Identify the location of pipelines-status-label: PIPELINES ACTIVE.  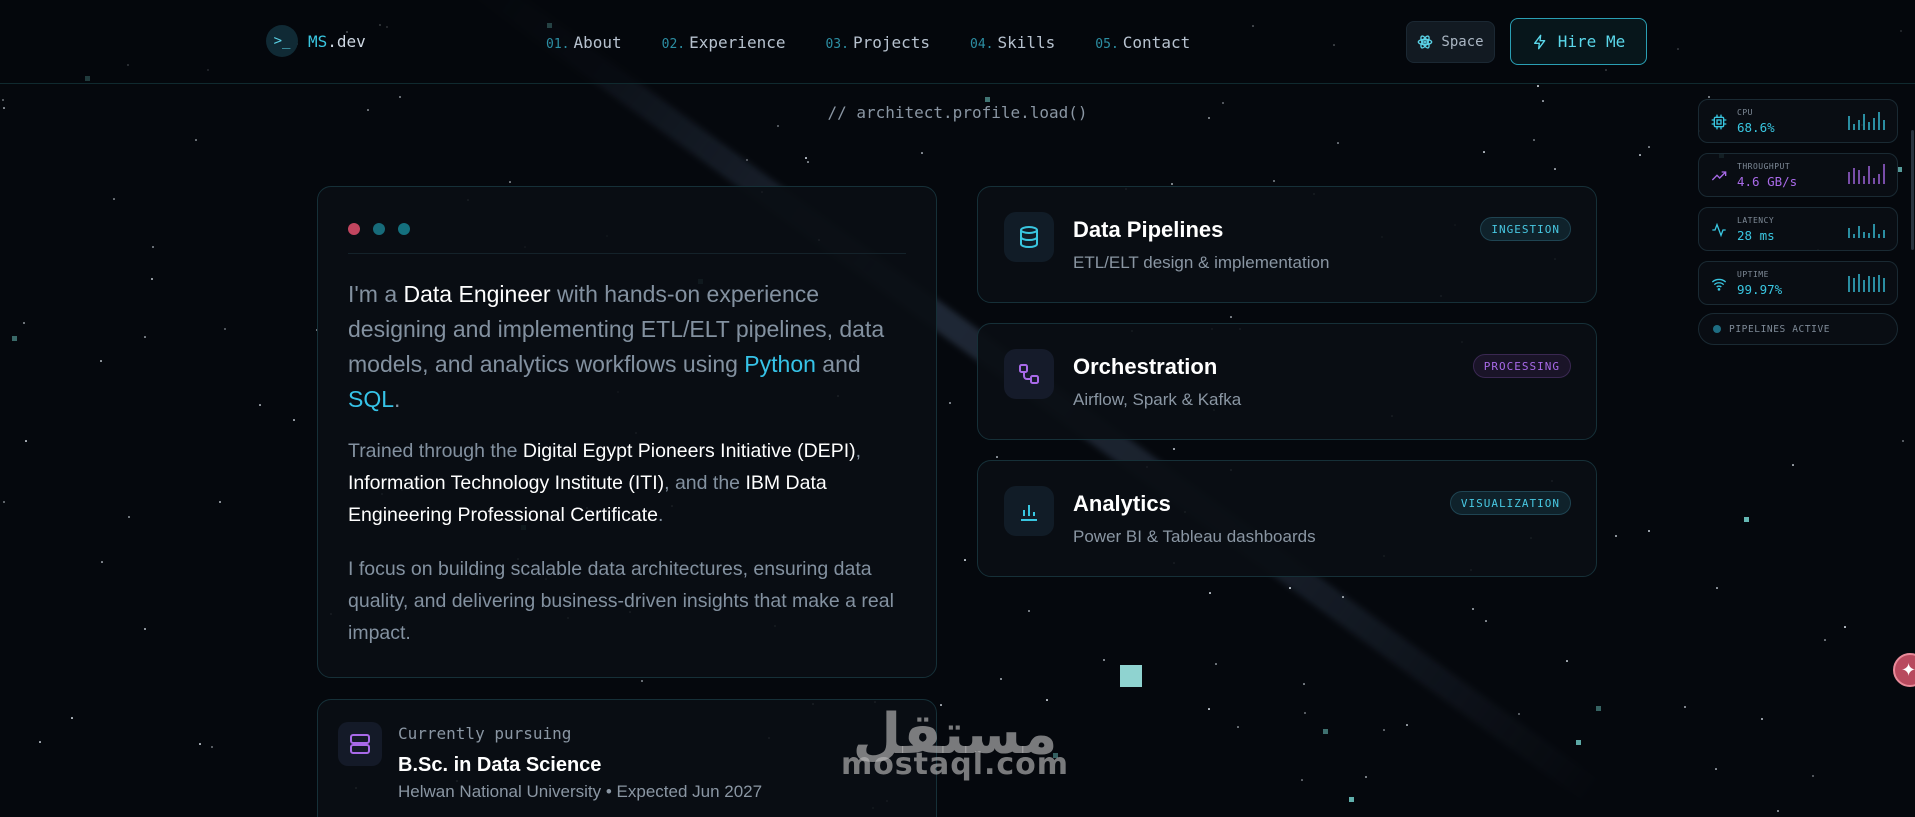
(1780, 329).